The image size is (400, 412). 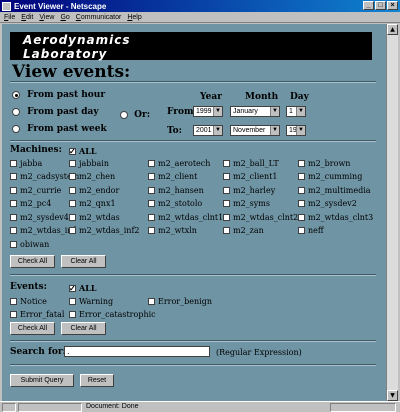 I want to click on machine-item: m2_qnx1, so click(x=92, y=203).